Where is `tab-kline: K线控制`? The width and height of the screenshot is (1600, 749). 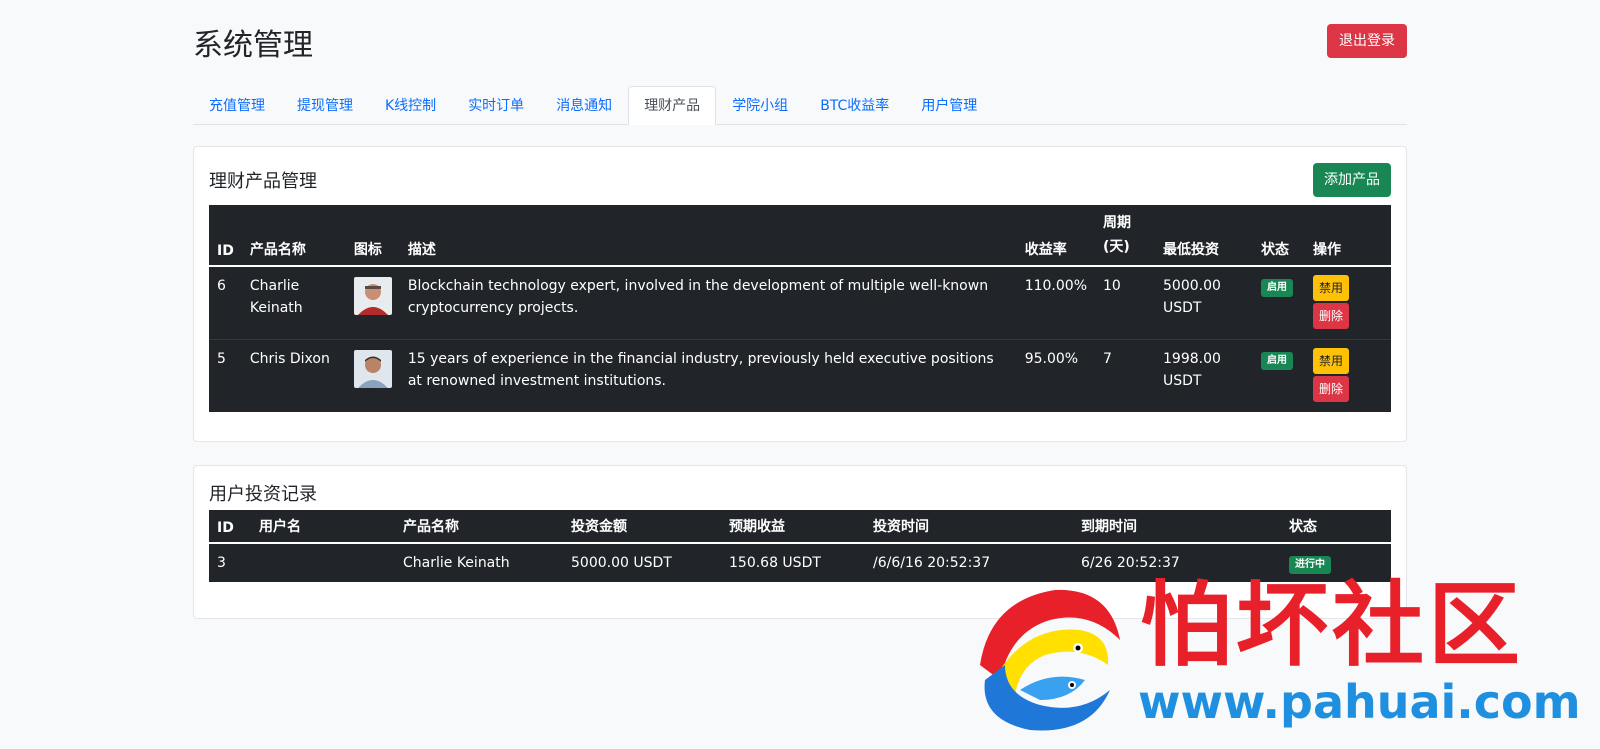 tab-kline: K线控制 is located at coordinates (410, 105).